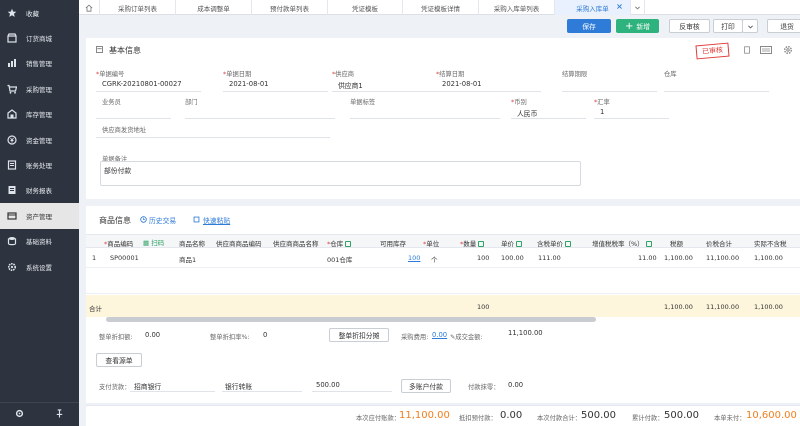 The width and height of the screenshot is (800, 426). I want to click on sidebar-item-cart: 采购管理, so click(39, 88).